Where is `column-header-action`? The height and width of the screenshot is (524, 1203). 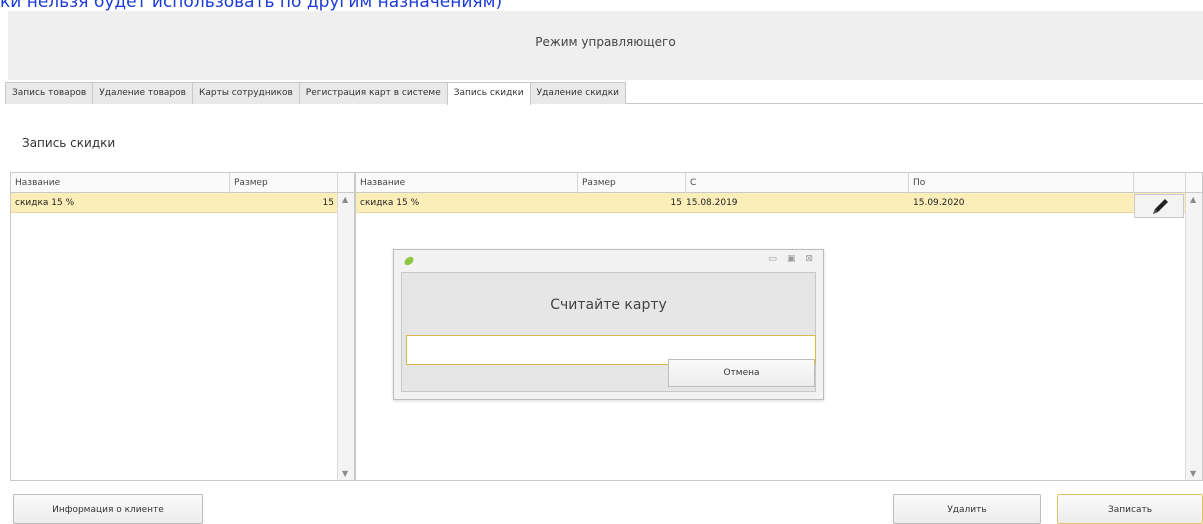 column-header-action is located at coordinates (1160, 183).